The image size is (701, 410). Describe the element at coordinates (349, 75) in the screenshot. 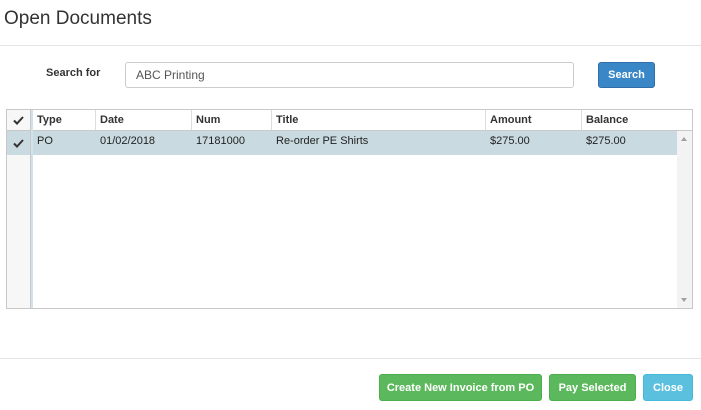

I see `search-input` at that location.